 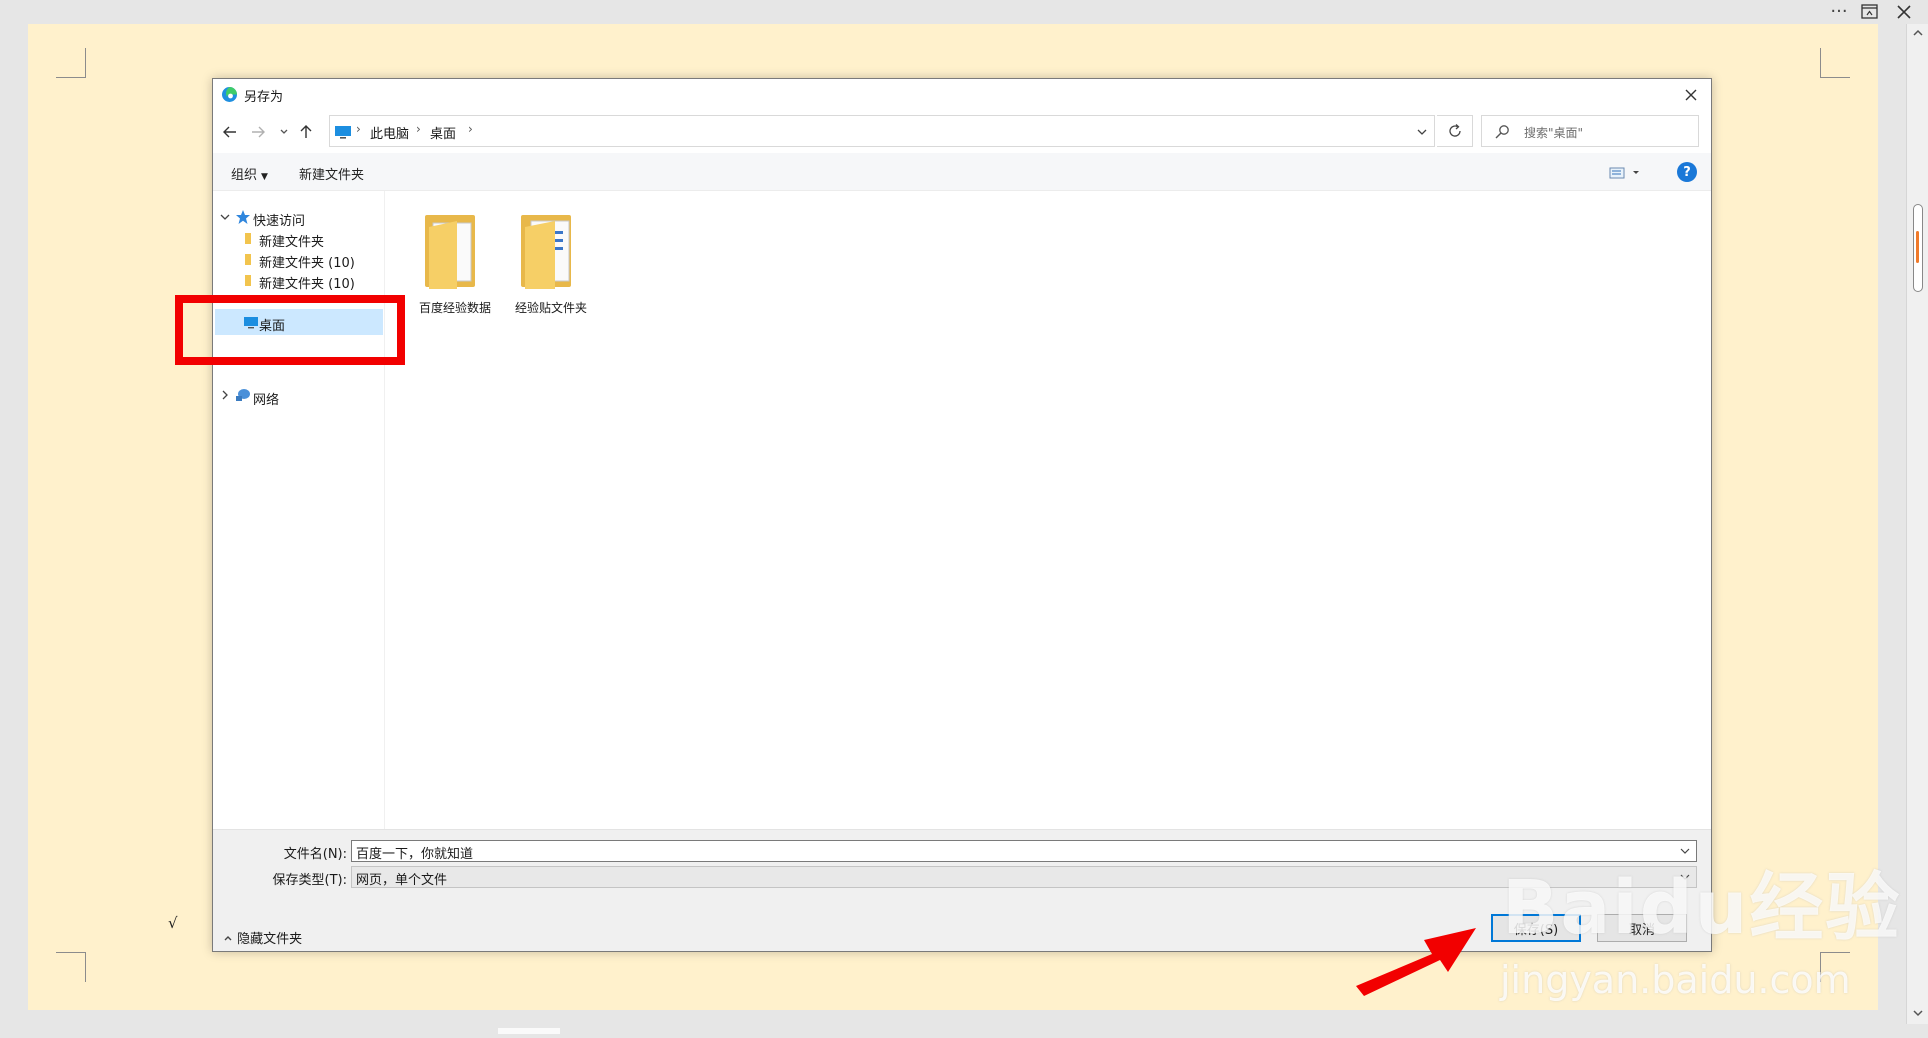 I want to click on dialog-title: 另存为, so click(x=264, y=97).